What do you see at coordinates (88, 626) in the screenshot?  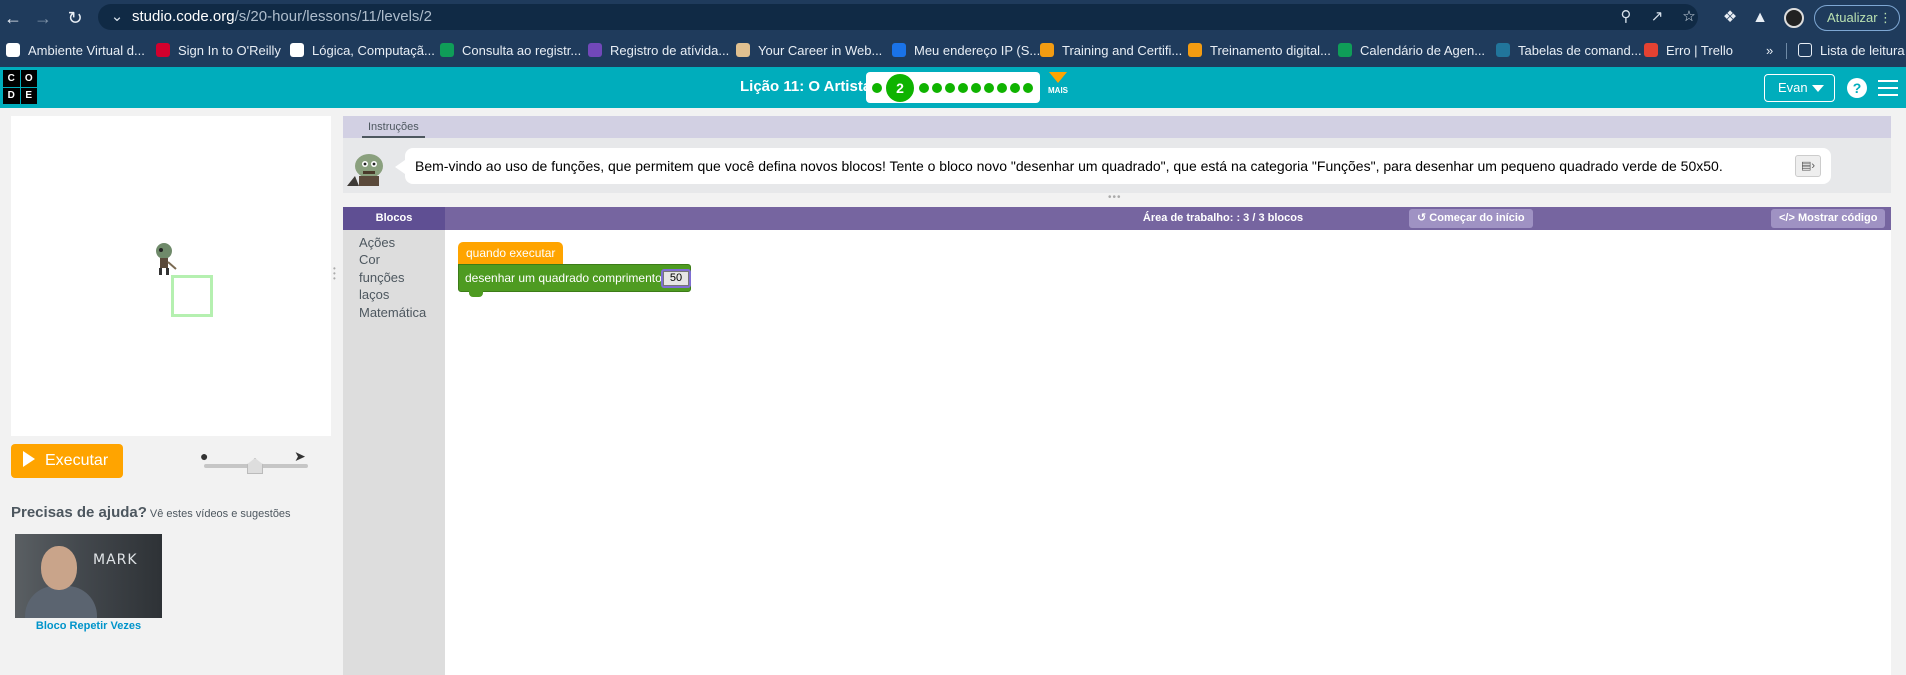 I see `video-caption-link: Bloco Repetir Vezes` at bounding box center [88, 626].